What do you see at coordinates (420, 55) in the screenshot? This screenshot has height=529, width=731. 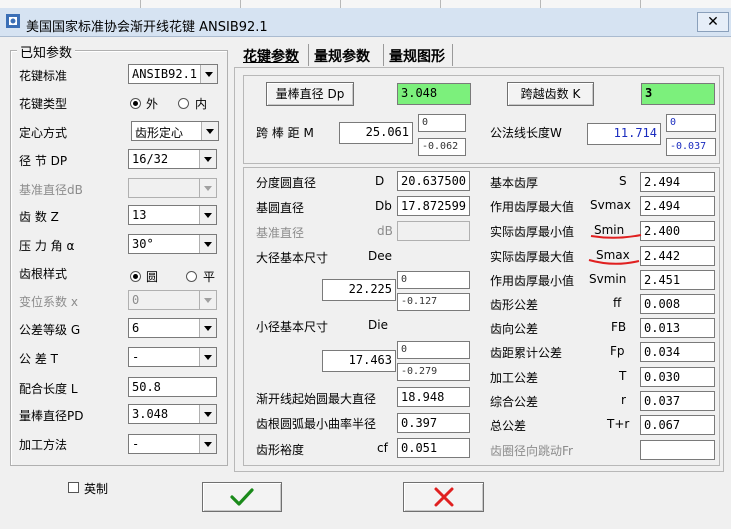 I see `tab-gauge-graphics: 量规图形` at bounding box center [420, 55].